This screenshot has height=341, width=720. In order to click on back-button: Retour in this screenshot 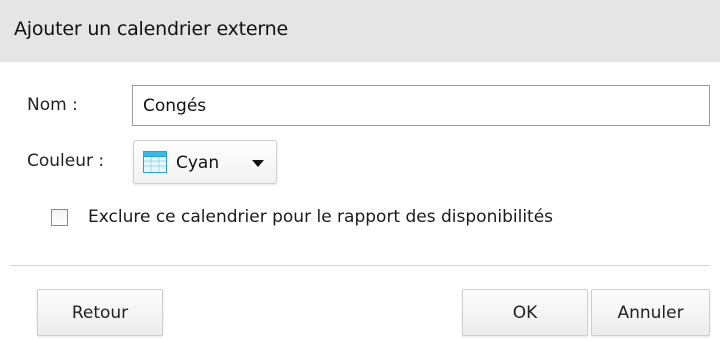, I will do `click(100, 312)`.